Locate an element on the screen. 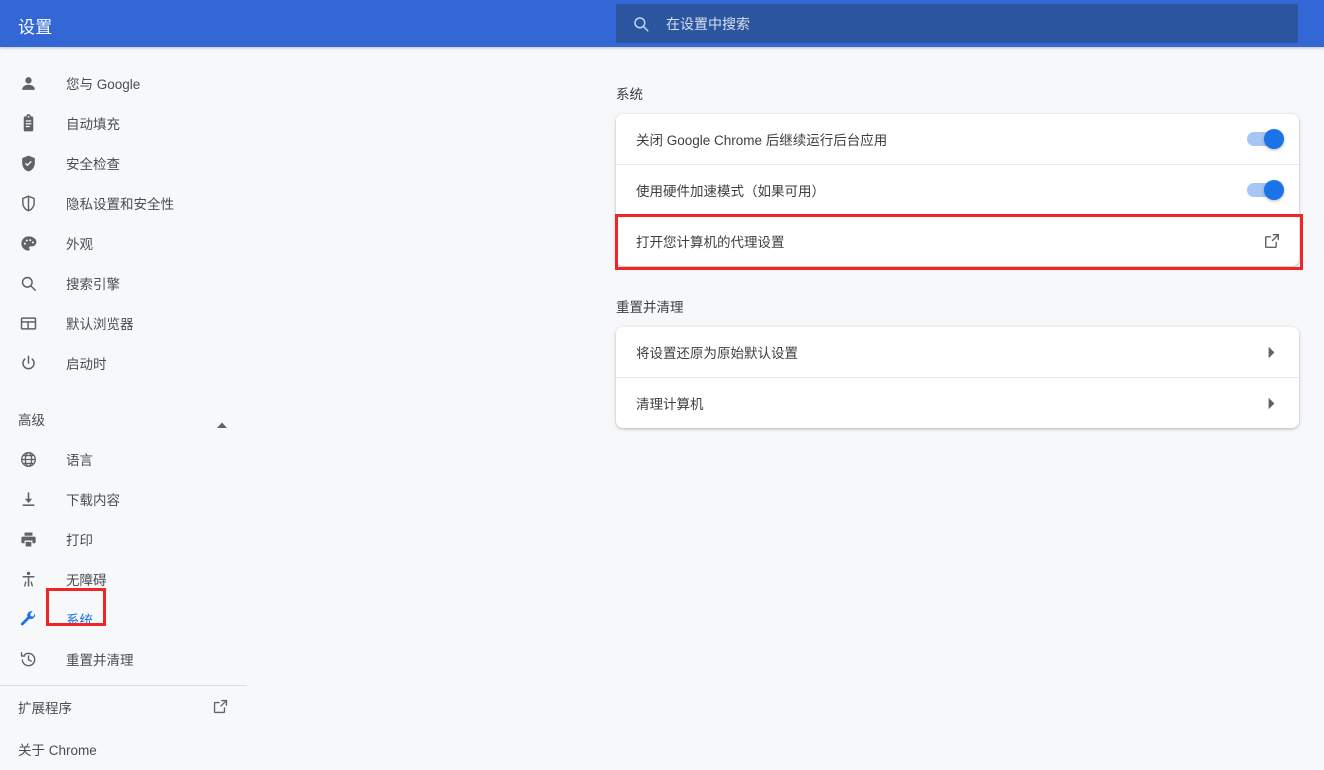 The width and height of the screenshot is (1324, 770). shield-icon is located at coordinates (28, 203).